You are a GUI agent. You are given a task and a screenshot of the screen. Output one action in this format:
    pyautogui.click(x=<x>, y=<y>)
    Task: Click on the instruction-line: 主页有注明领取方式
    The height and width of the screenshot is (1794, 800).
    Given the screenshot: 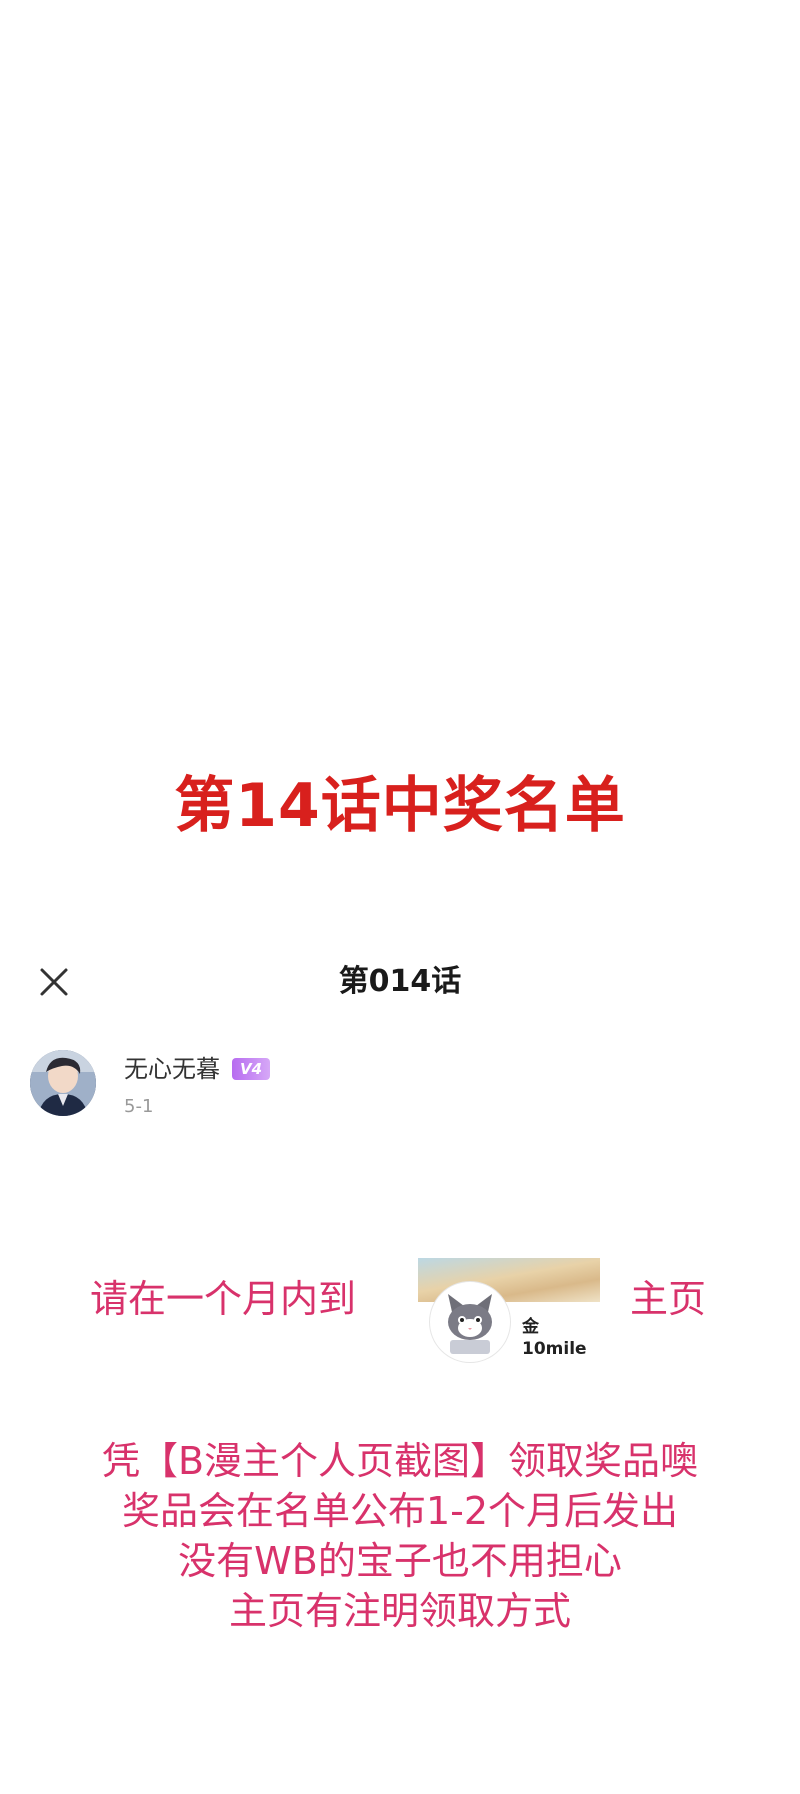 What is the action you would take?
    pyautogui.click(x=399, y=1611)
    